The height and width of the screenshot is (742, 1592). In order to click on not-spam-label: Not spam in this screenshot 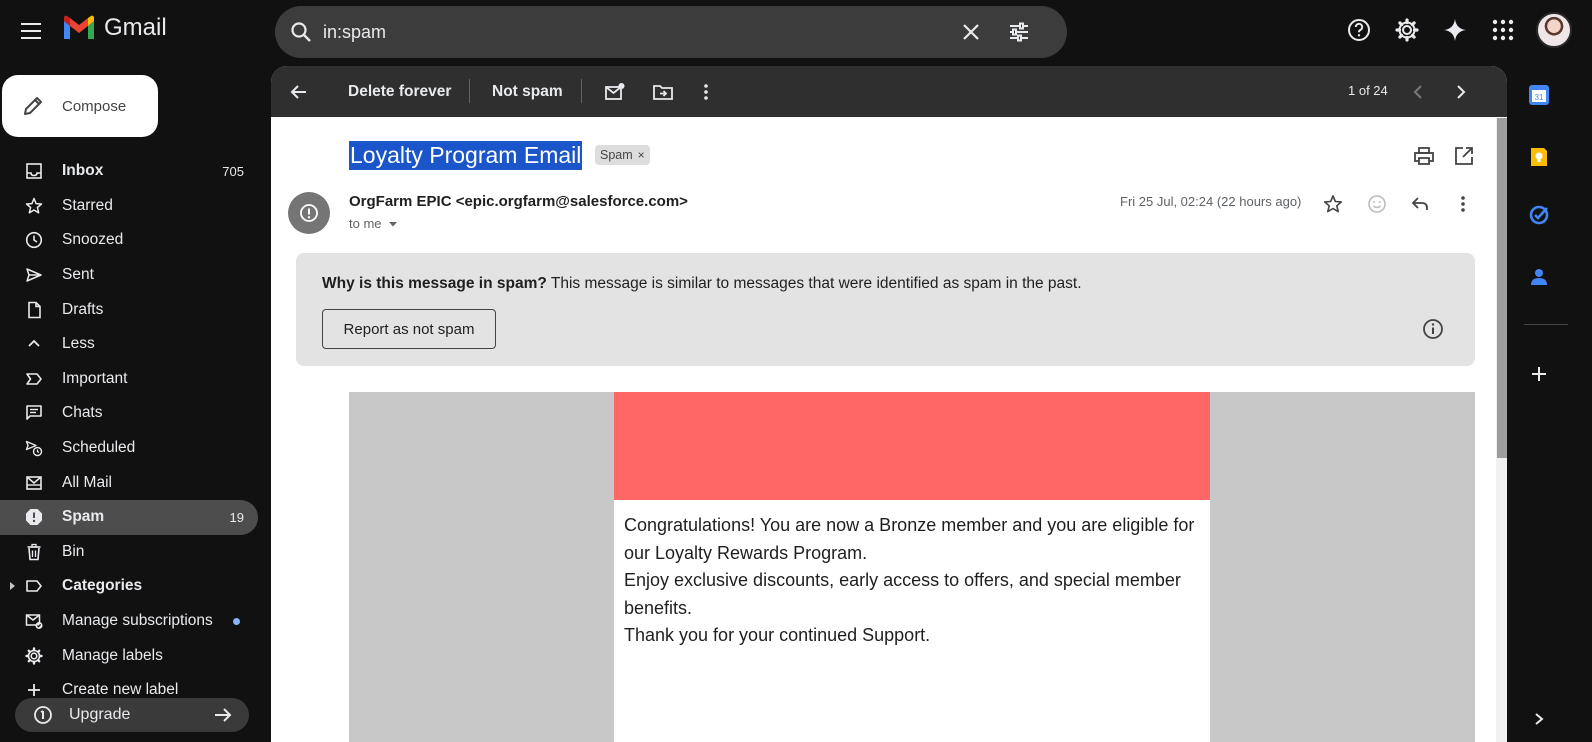, I will do `click(527, 91)`.